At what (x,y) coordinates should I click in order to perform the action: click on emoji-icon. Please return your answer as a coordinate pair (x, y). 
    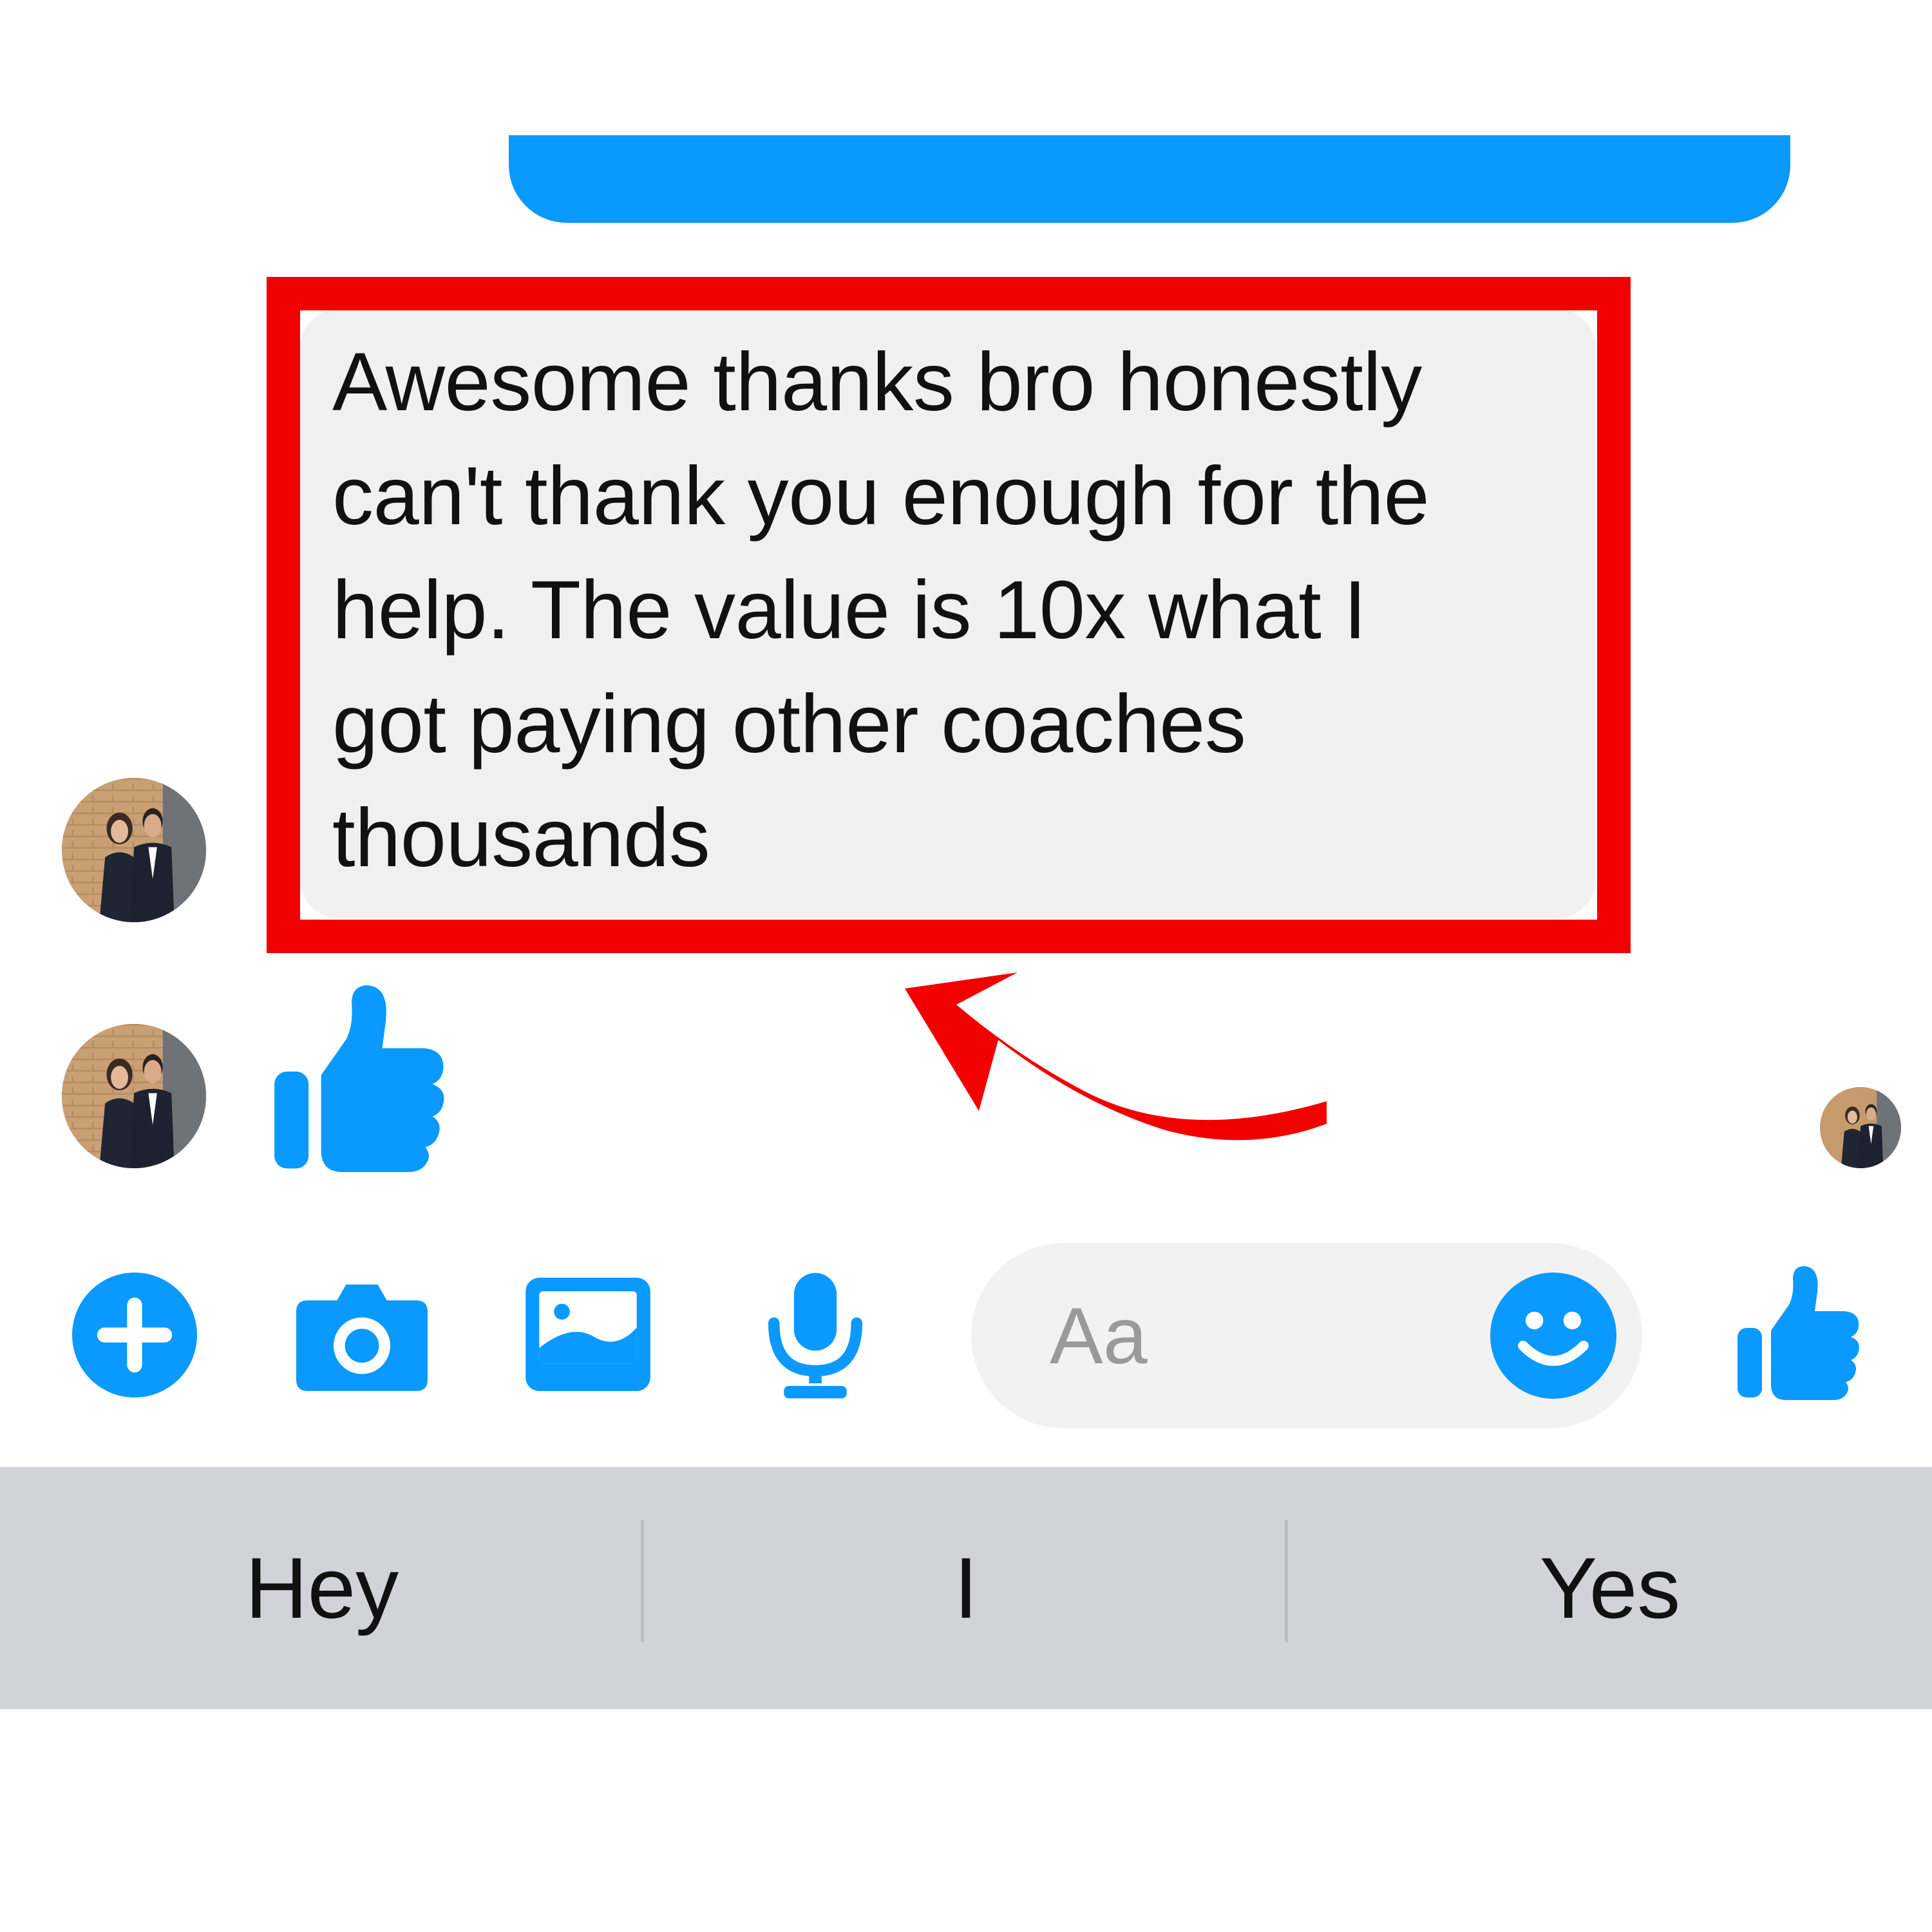
    Looking at the image, I should click on (1553, 1336).